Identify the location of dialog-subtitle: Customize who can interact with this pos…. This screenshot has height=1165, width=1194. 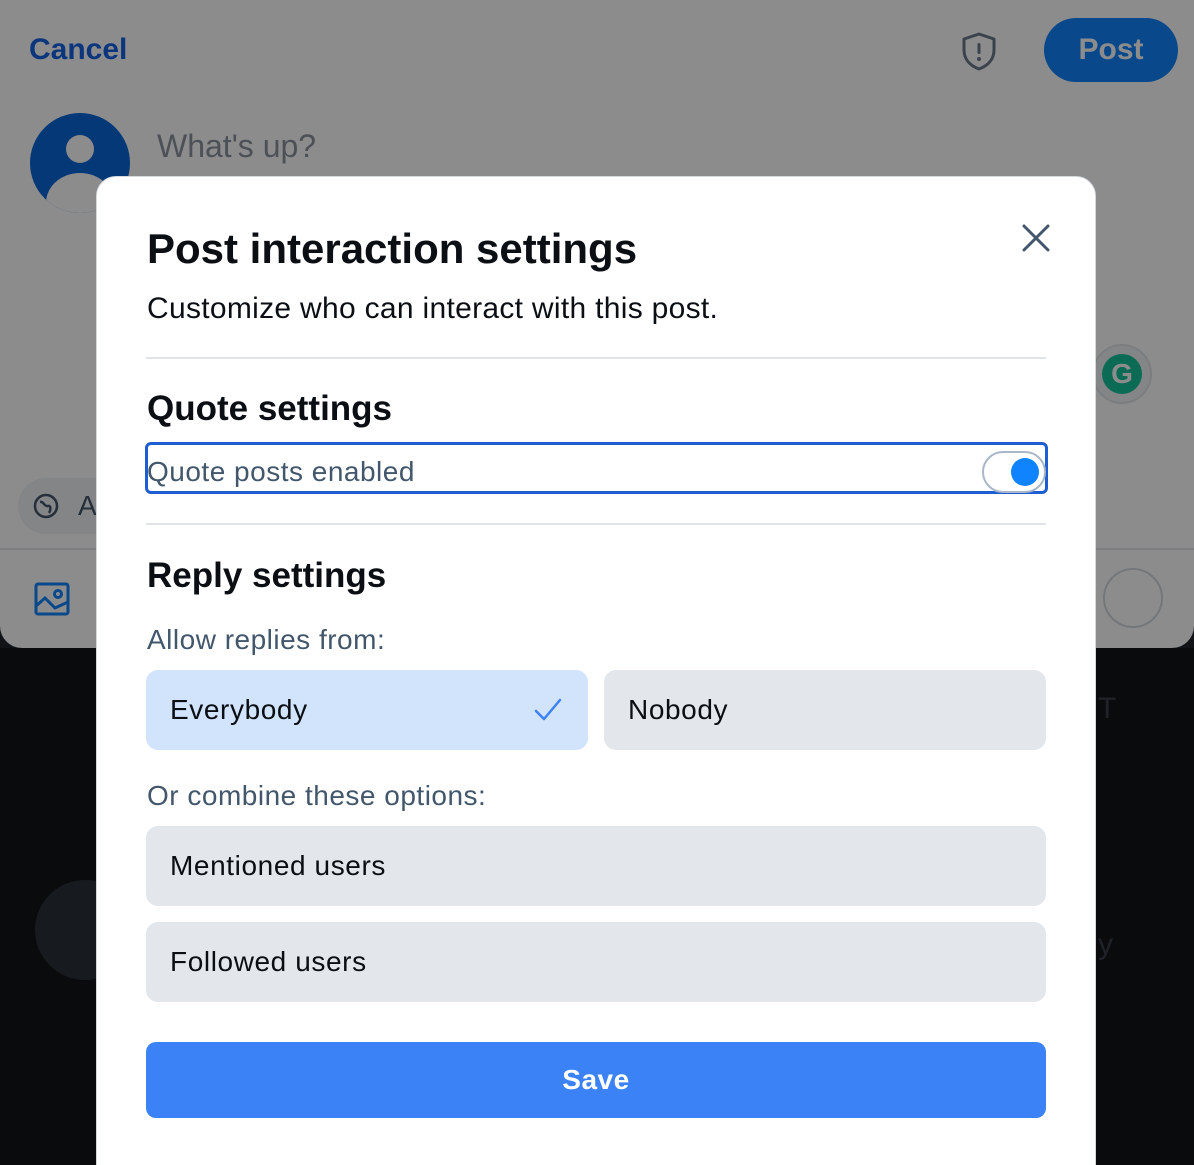
(433, 308).